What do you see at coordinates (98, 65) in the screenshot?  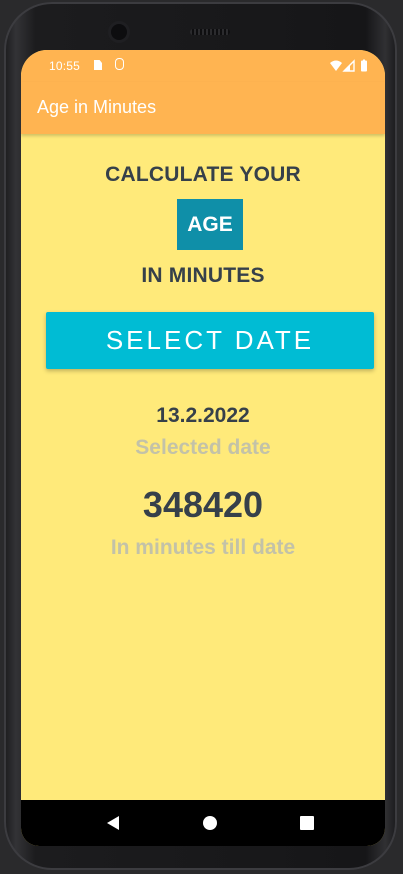 I see `sd-card-icon` at bounding box center [98, 65].